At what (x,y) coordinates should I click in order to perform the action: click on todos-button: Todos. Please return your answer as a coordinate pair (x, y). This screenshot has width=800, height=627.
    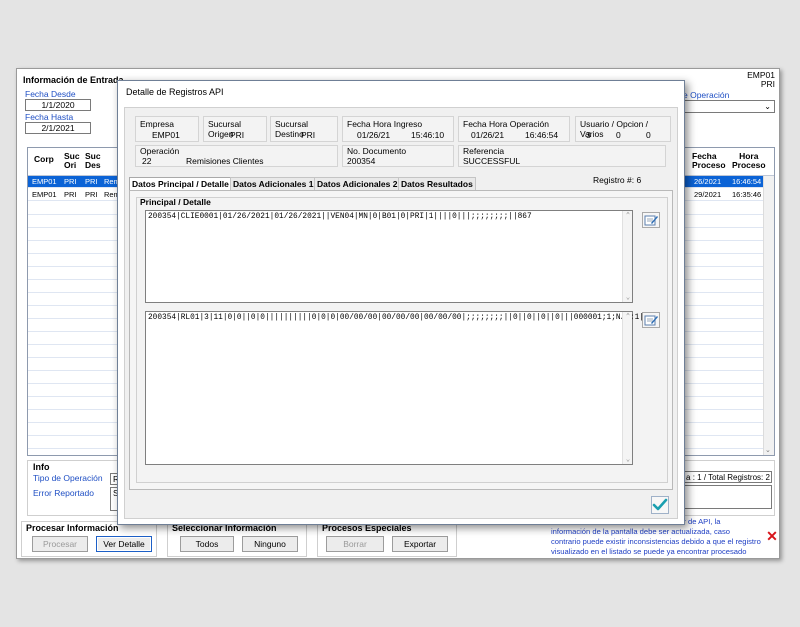
    Looking at the image, I should click on (207, 544).